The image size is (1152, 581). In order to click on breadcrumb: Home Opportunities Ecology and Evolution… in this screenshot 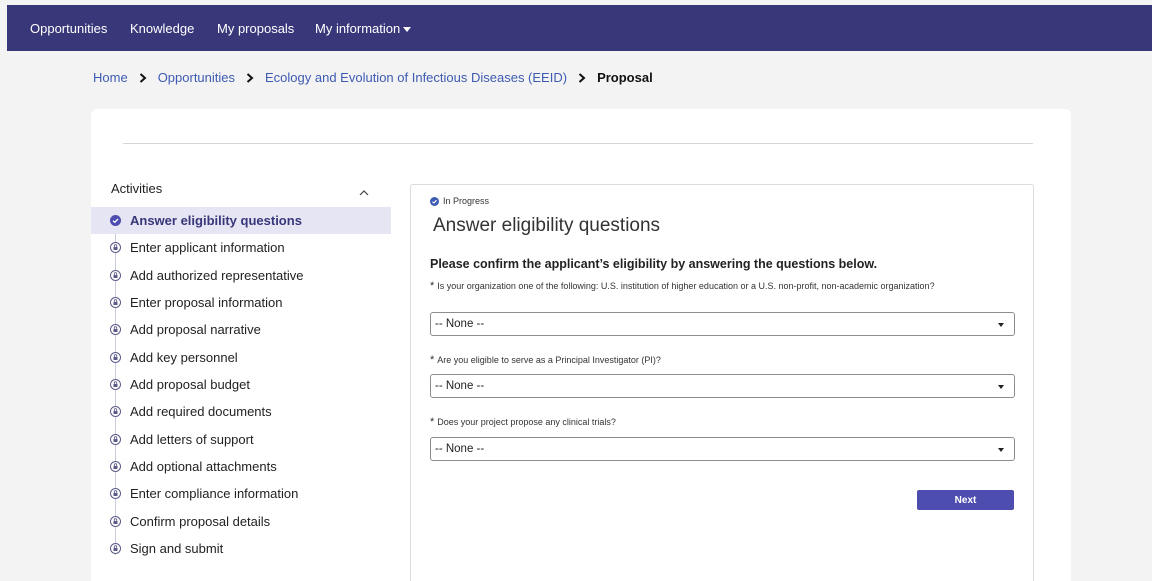, I will do `click(373, 77)`.